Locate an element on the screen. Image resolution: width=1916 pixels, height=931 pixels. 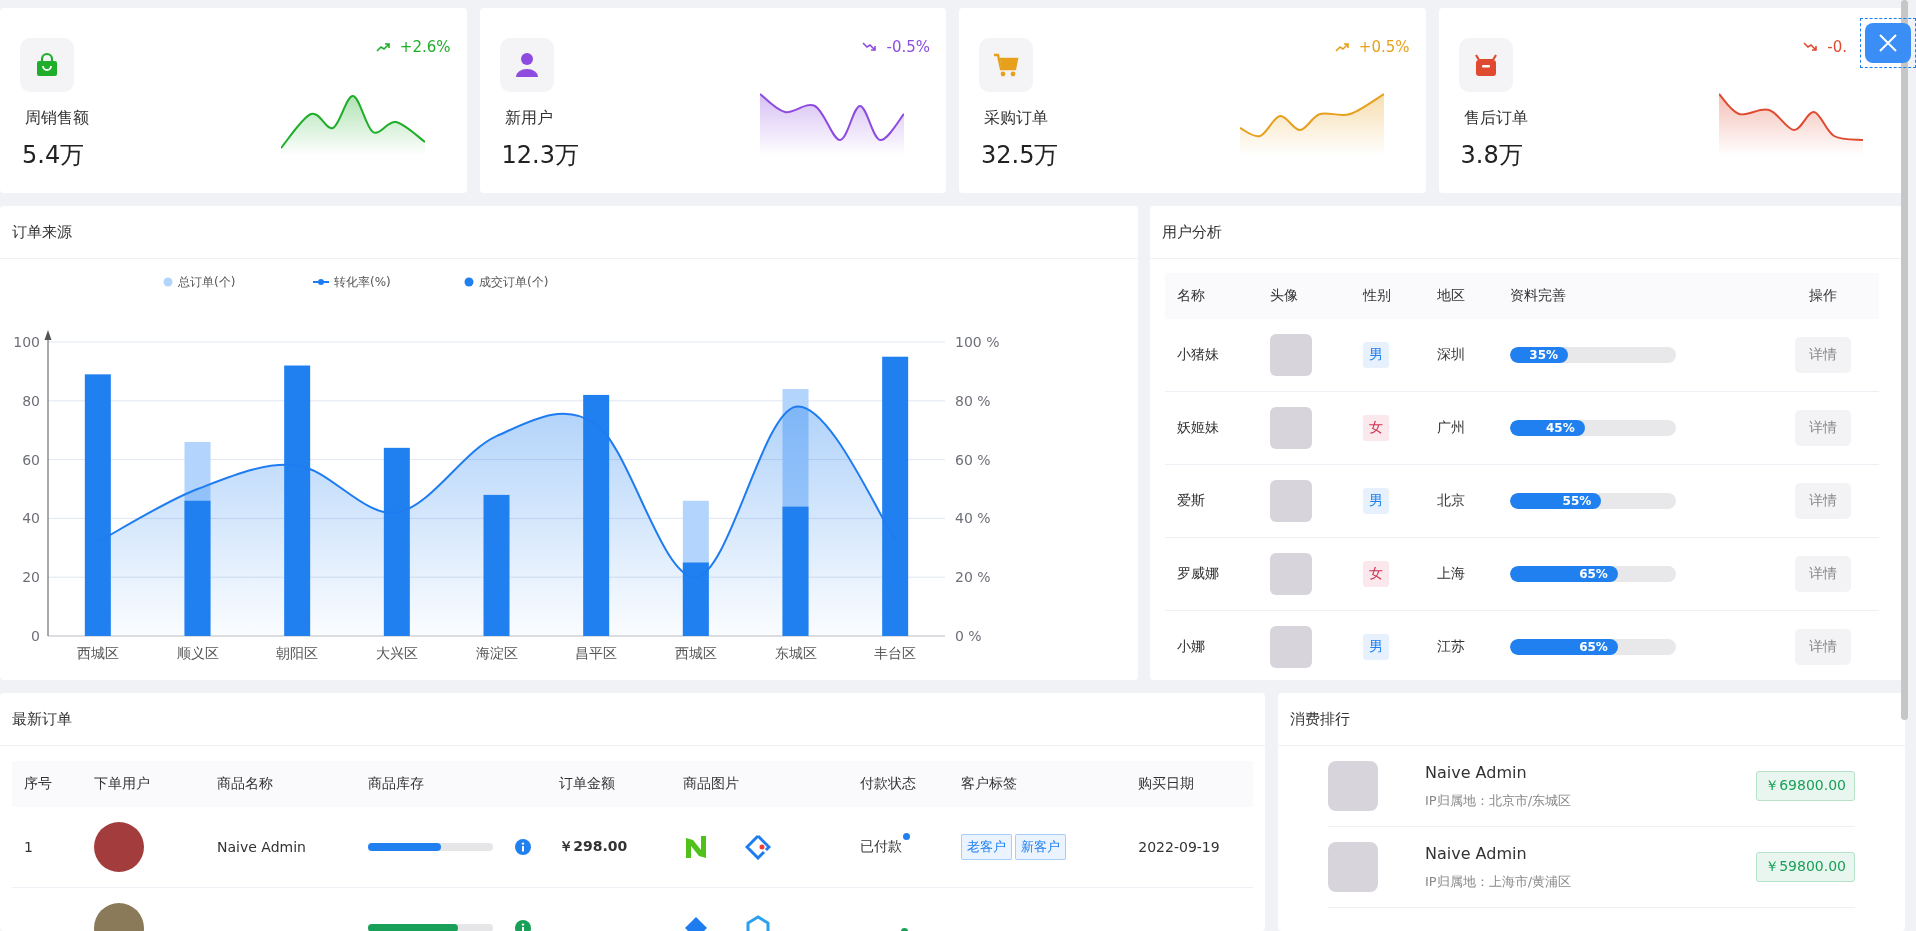
shopping-bag-icon is located at coordinates (47, 64).